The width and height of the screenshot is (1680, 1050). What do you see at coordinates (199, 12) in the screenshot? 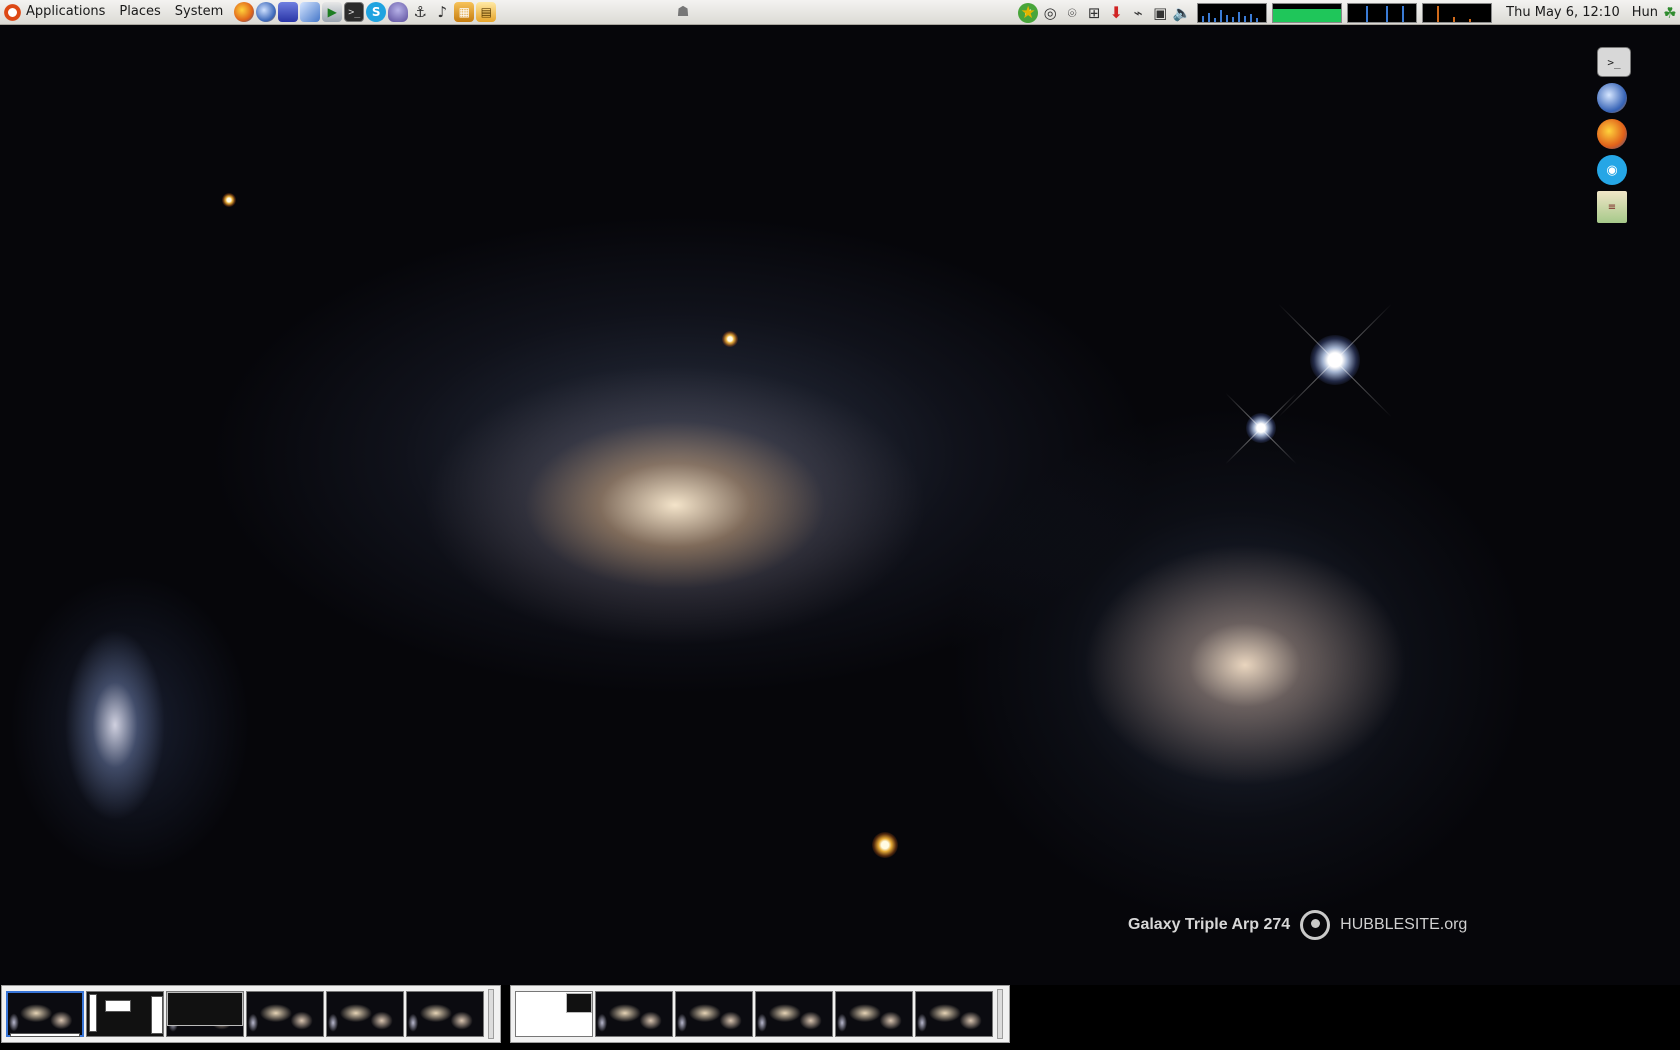
I see `system-menu: System` at bounding box center [199, 12].